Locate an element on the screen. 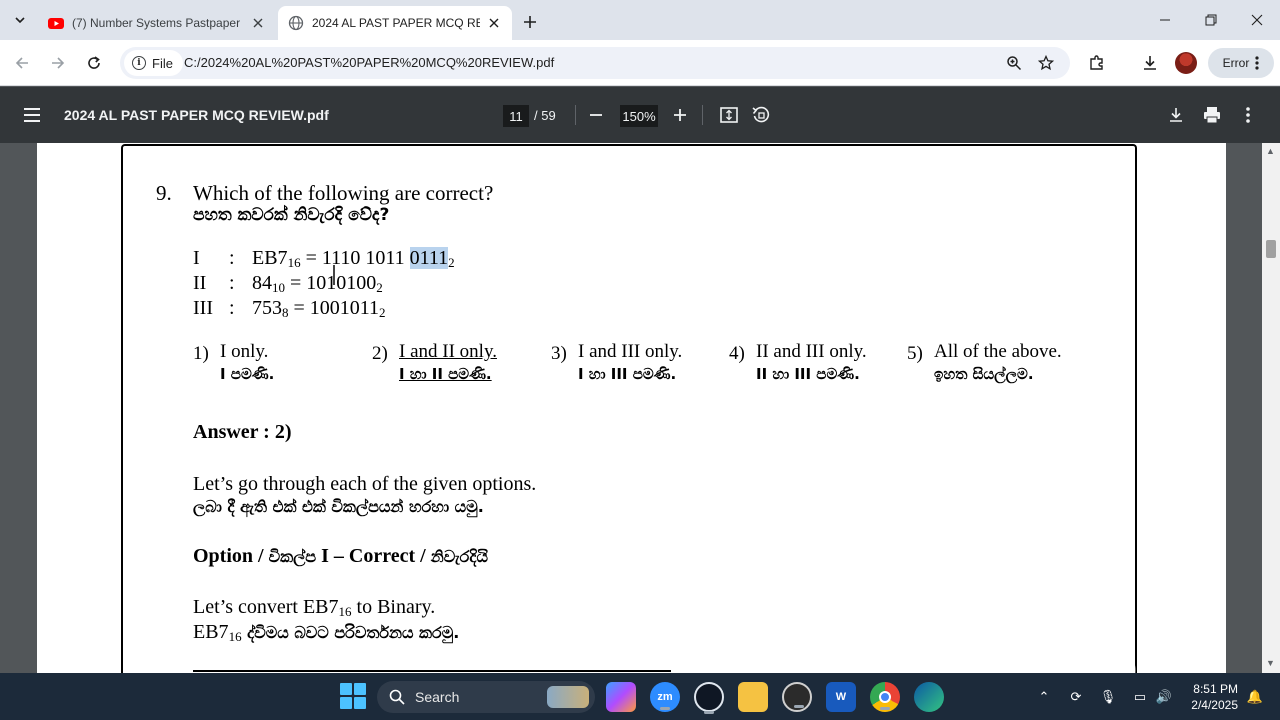 This screenshot has height=720, width=1280. statement-rhs-base: 2 is located at coordinates (382, 312).